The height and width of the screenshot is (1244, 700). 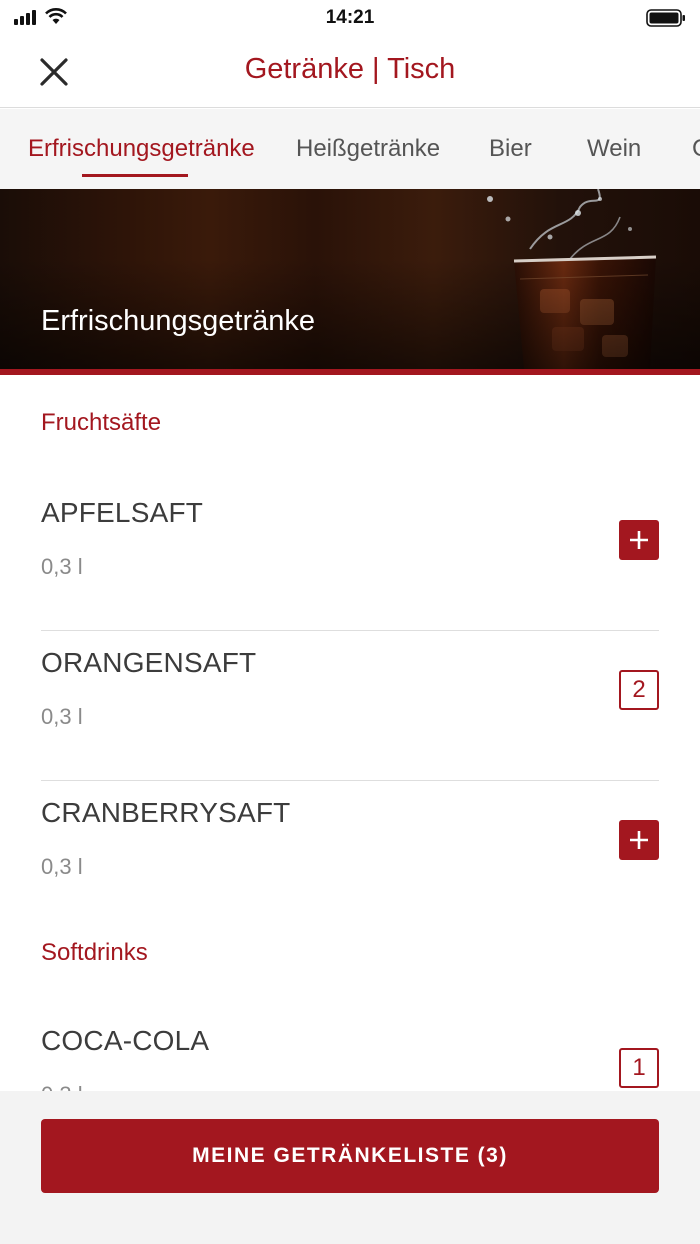 I want to click on tab-erfrischungsgetraenke: Erfrischungsgetränke, so click(x=141, y=149).